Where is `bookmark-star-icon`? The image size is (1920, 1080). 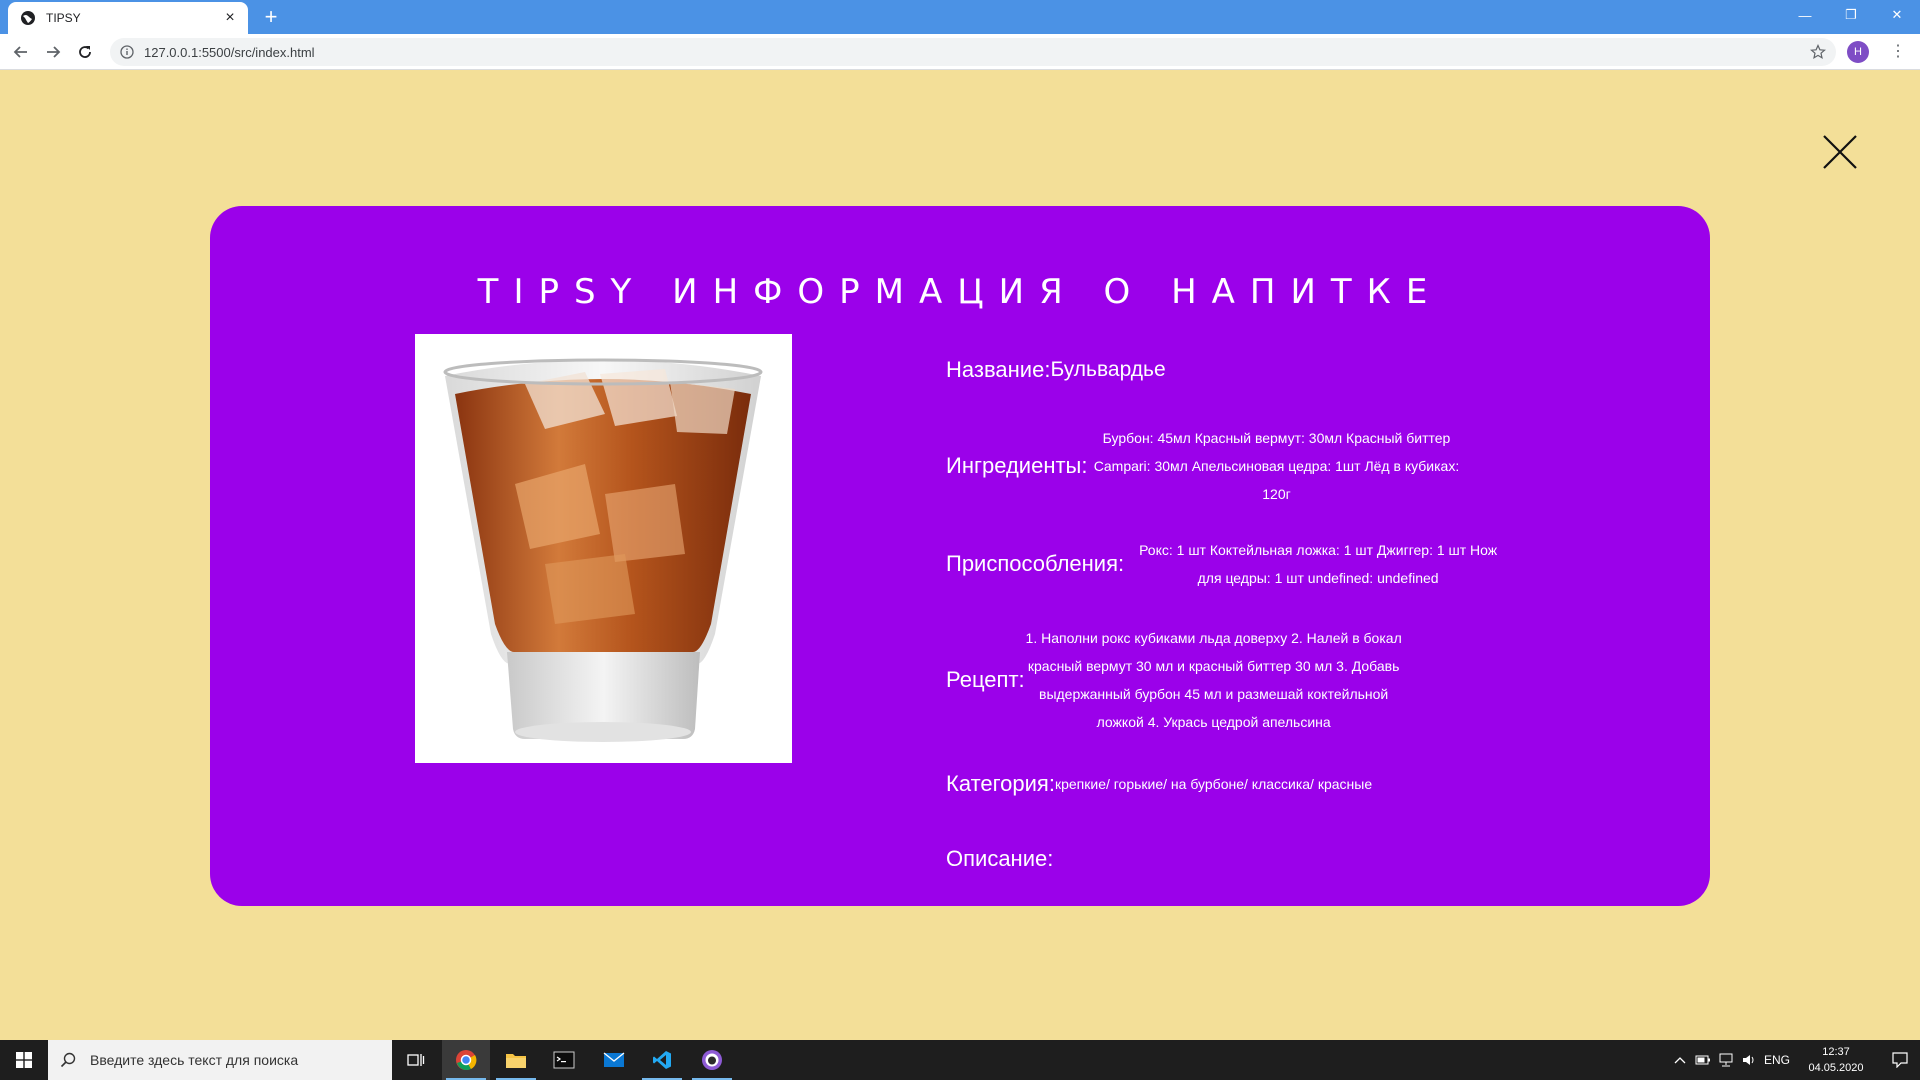 bookmark-star-icon is located at coordinates (1818, 52).